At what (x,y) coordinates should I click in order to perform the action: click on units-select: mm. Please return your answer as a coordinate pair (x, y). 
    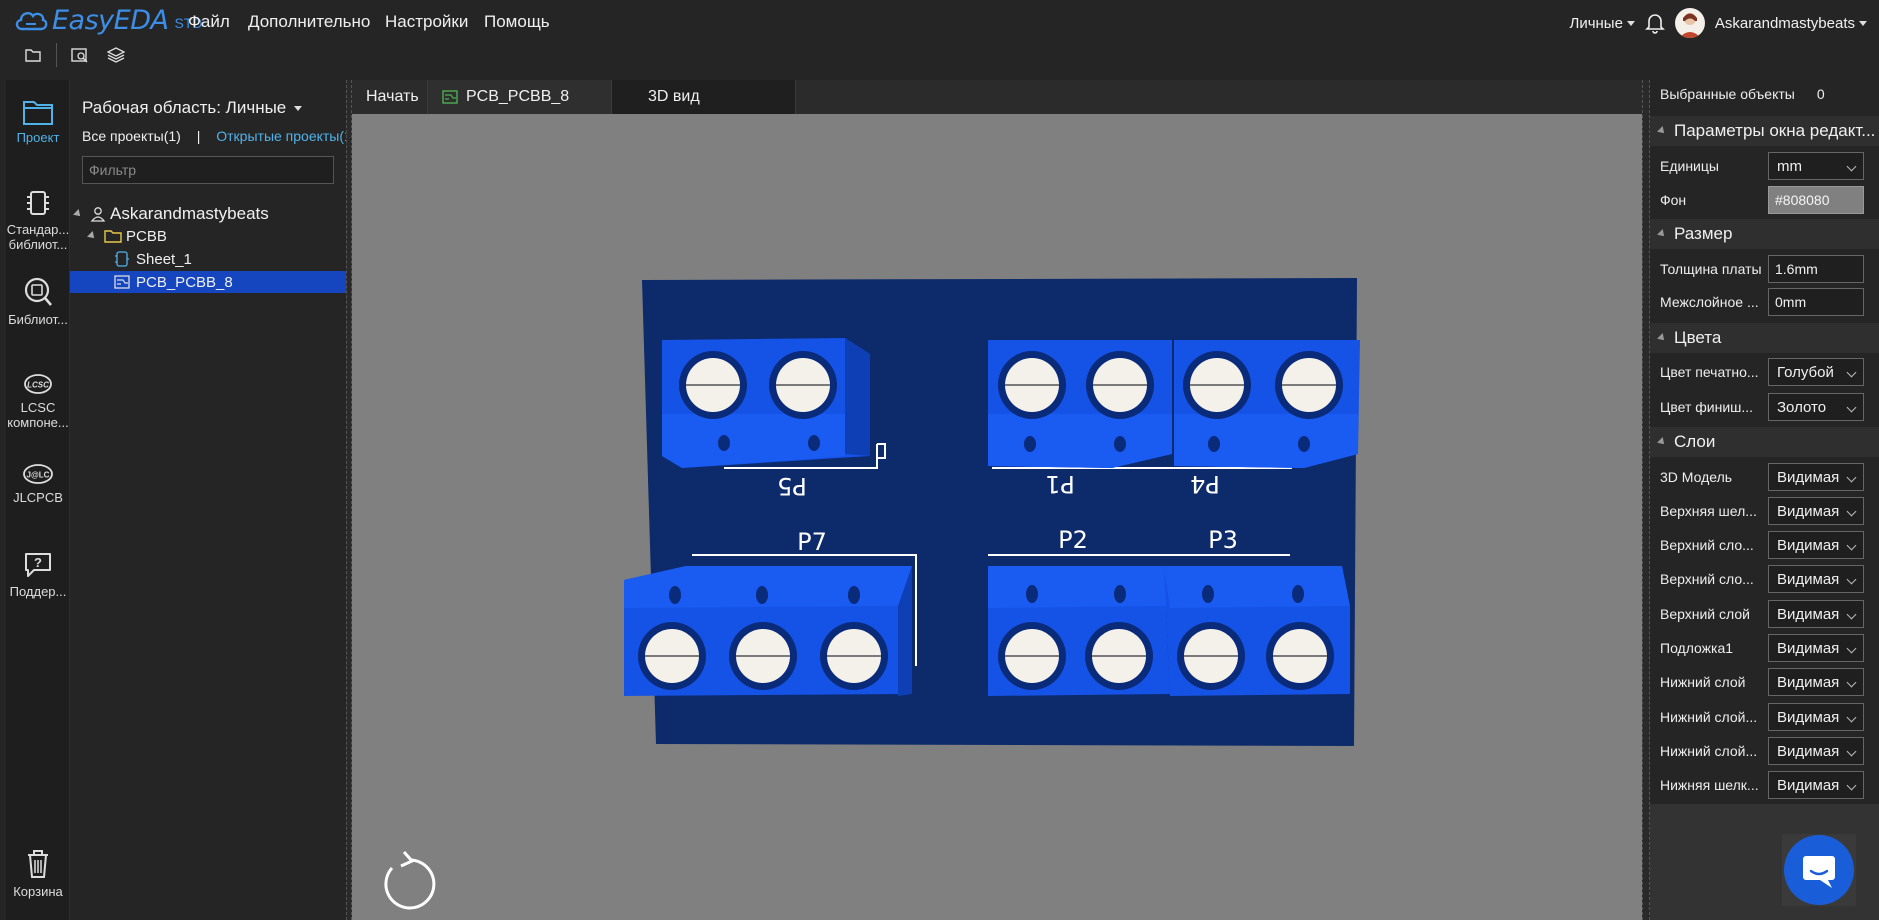
    Looking at the image, I should click on (1816, 166).